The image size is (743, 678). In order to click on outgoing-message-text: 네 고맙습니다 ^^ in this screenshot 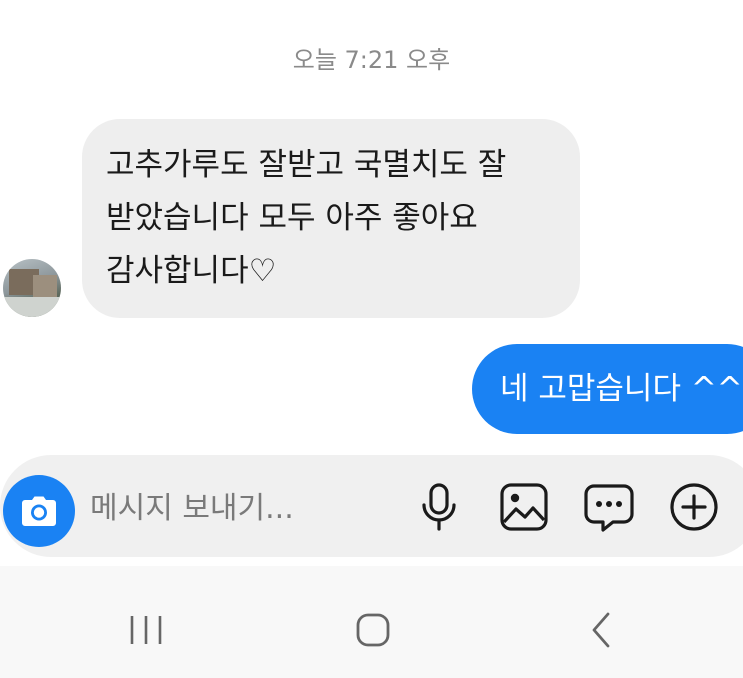, I will do `click(621, 389)`.